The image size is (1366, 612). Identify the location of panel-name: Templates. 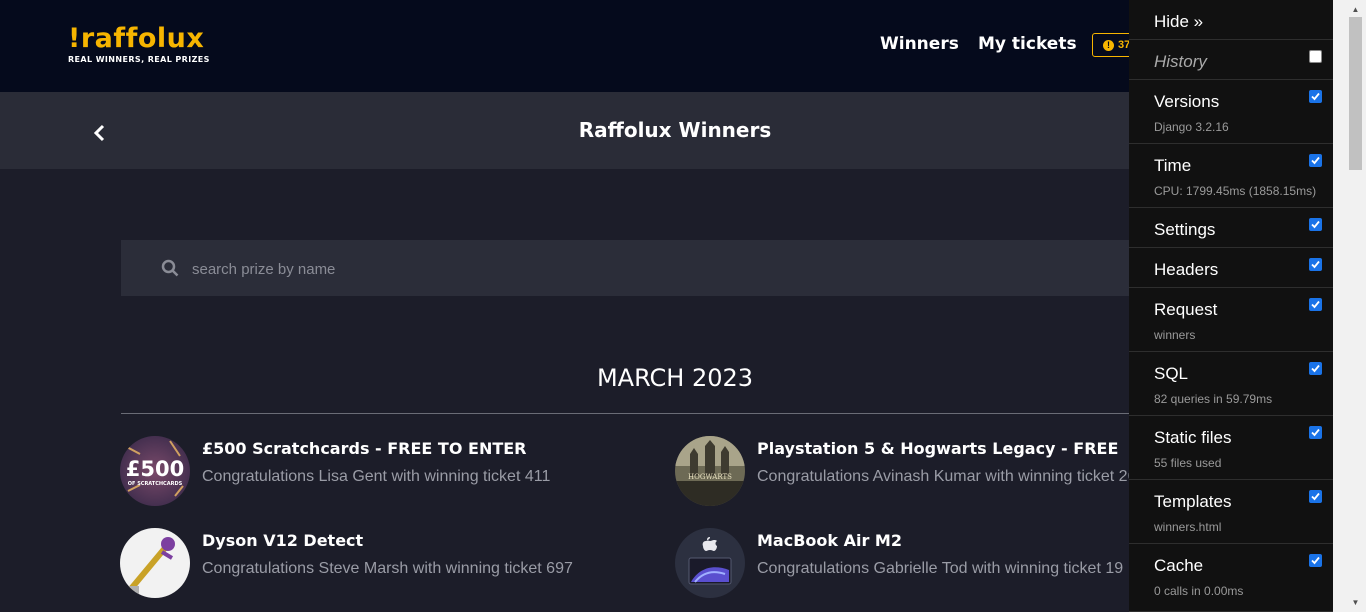
(1192, 502).